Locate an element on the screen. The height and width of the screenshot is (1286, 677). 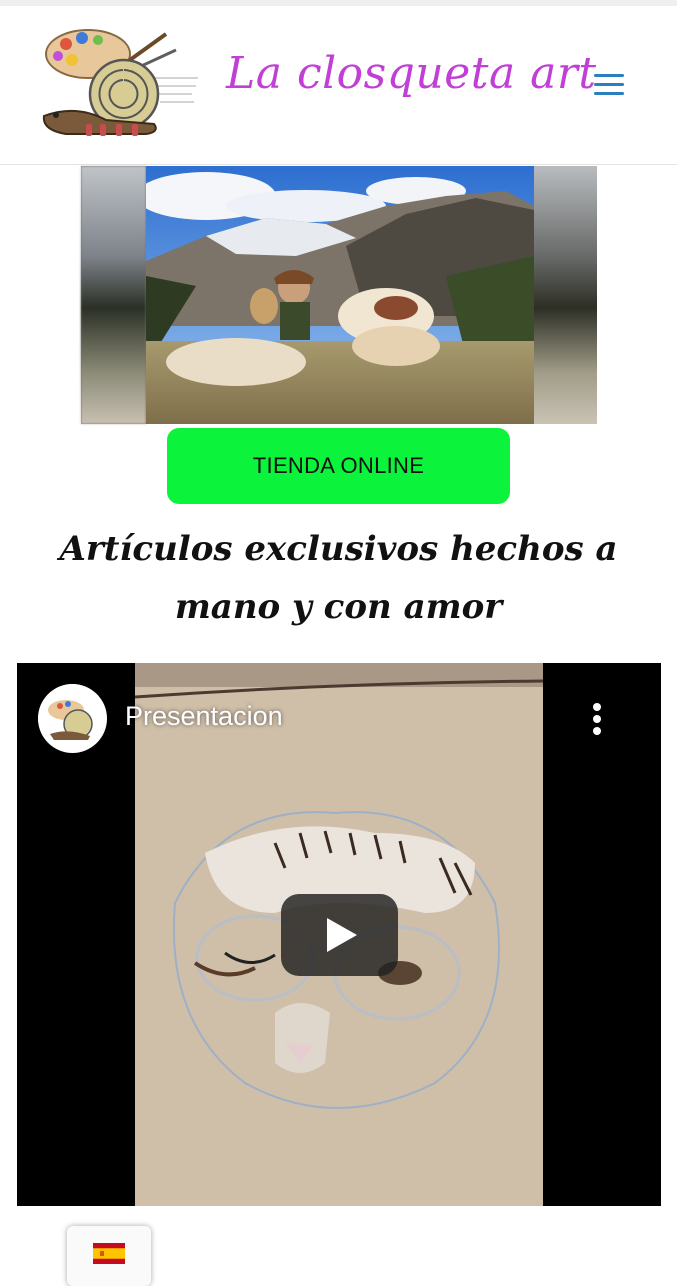
online-shop-button: TIENDA ONLINE is located at coordinates (338, 466).